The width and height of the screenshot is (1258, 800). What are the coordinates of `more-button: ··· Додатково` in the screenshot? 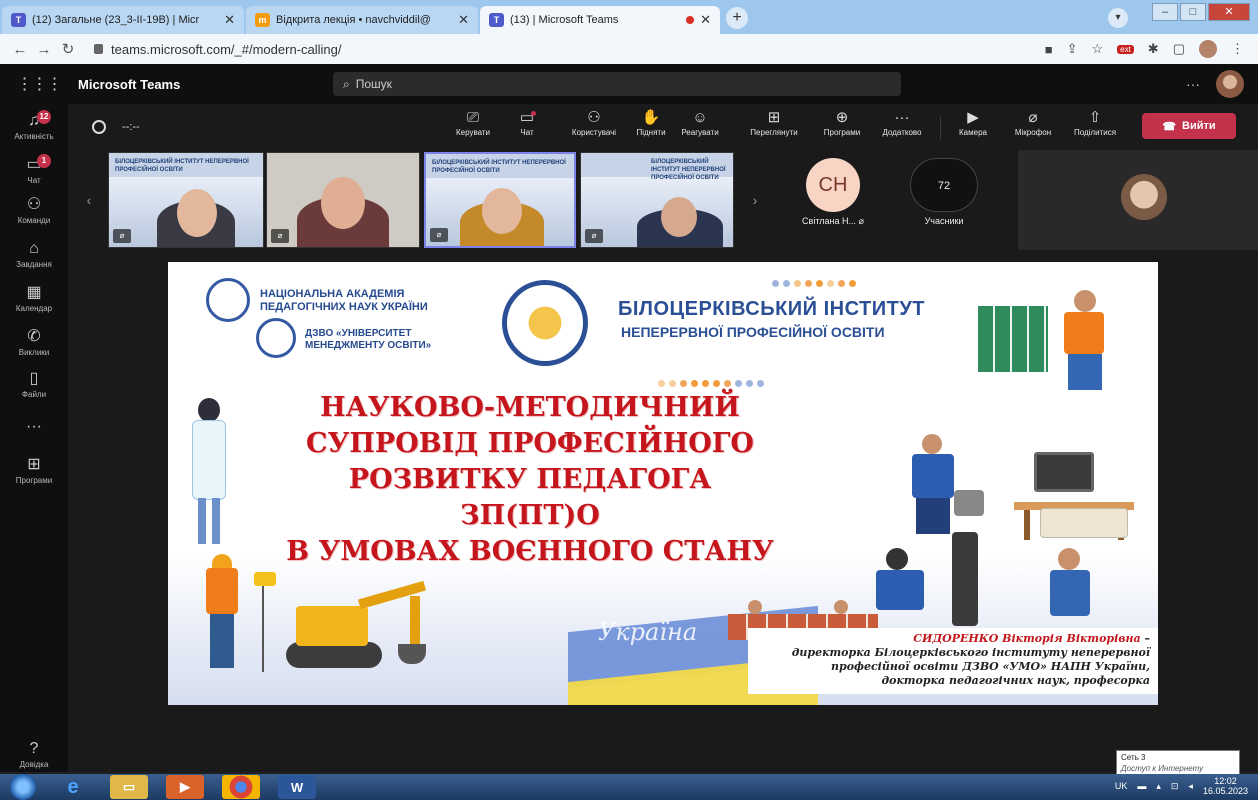 It's located at (902, 122).